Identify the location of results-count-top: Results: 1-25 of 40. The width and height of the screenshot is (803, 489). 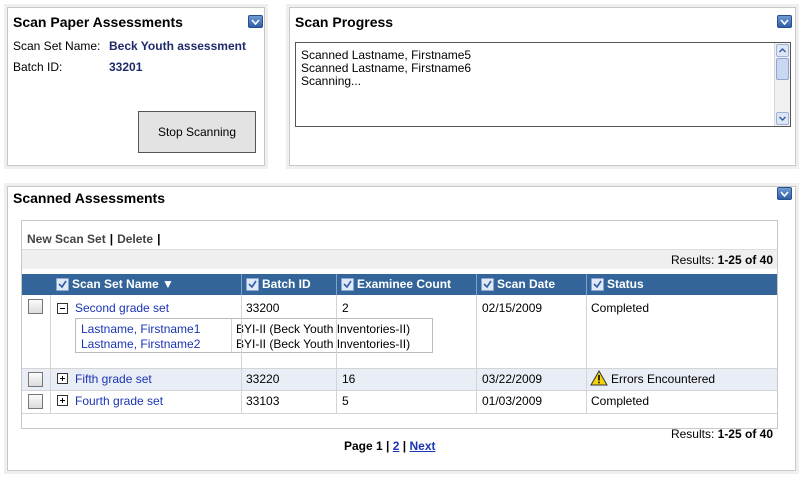
(399, 259).